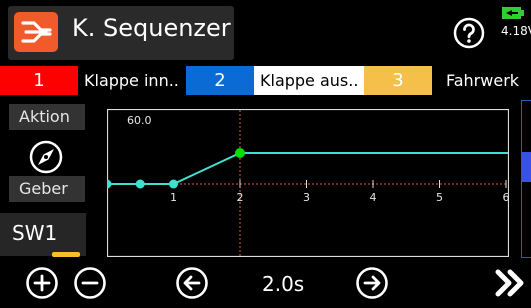 The width and height of the screenshot is (531, 308). Describe the element at coordinates (192, 283) in the screenshot. I see `arrow-left-circle-icon` at that location.